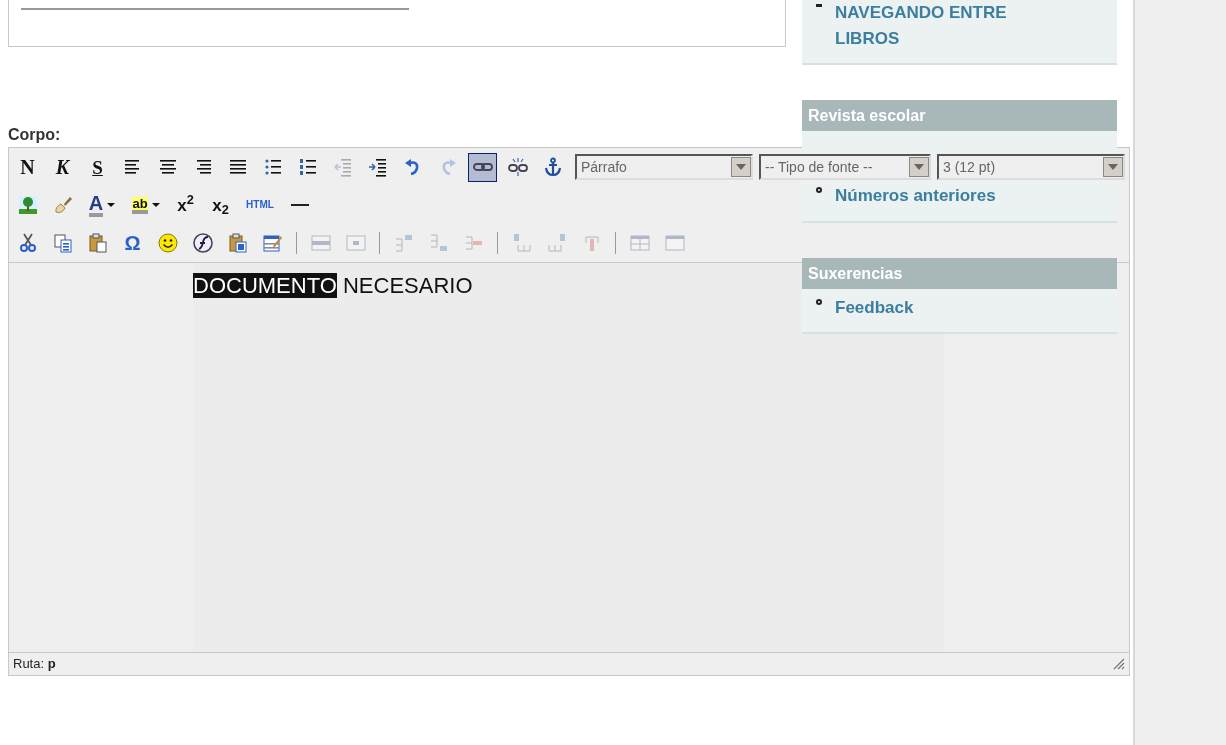  Describe the element at coordinates (482, 167) in the screenshot. I see `chain-link-button` at that location.